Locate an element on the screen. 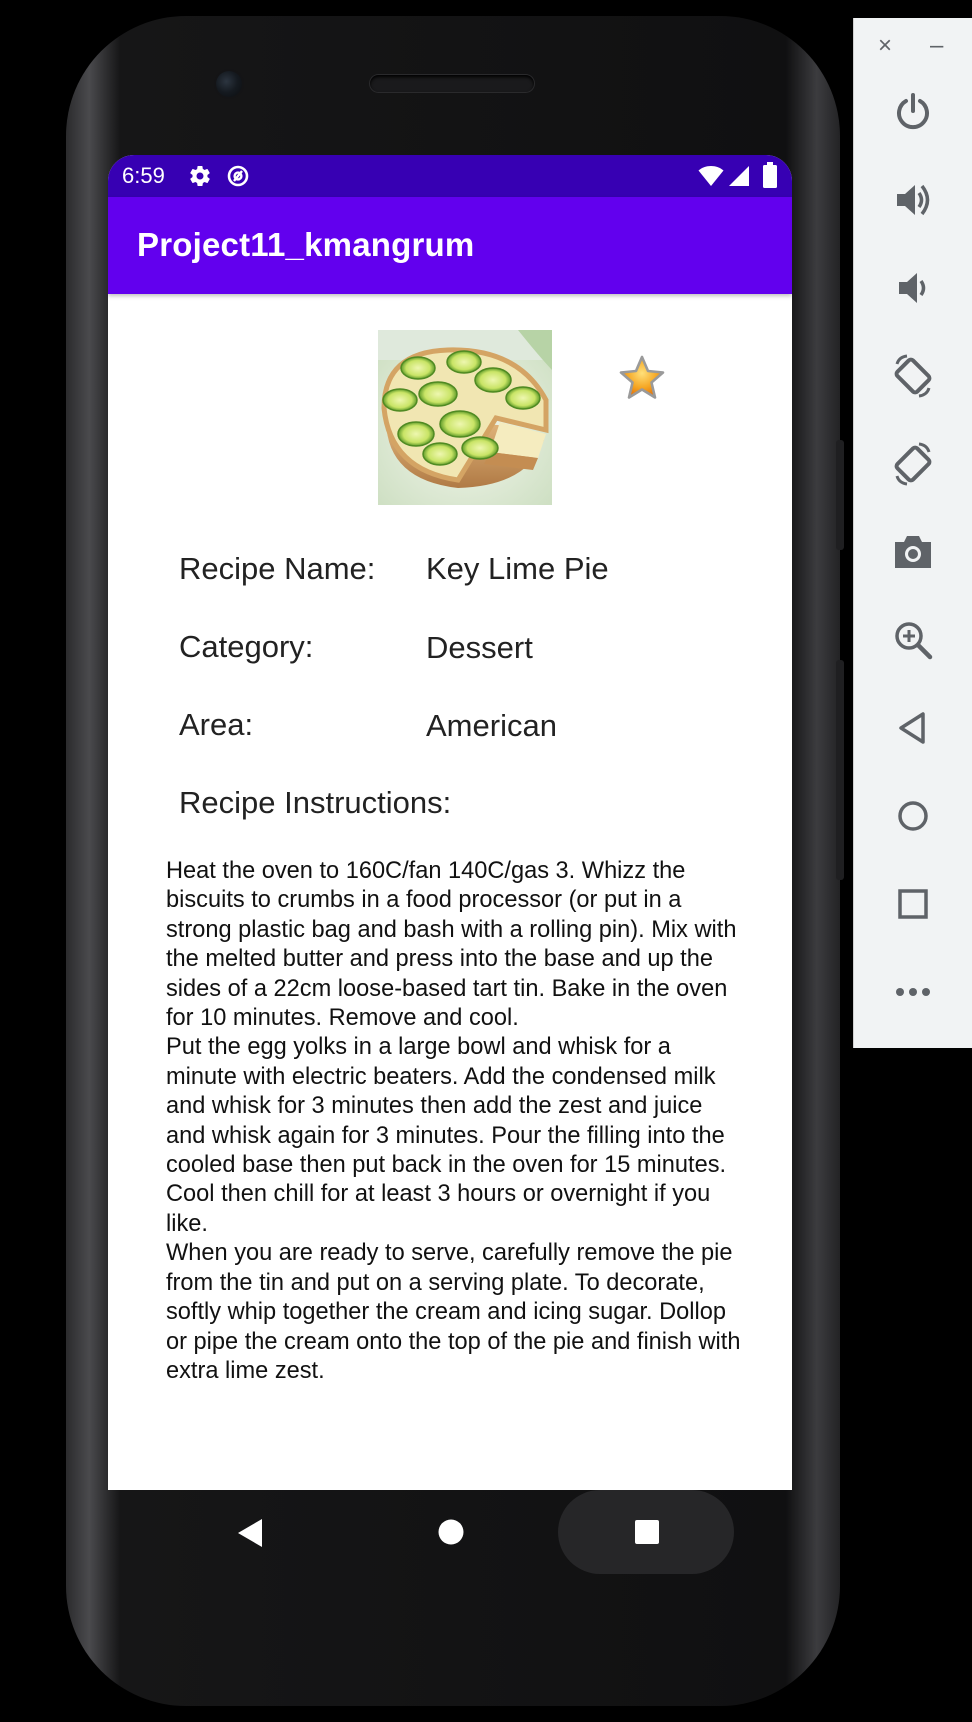  key-lime-pie-photo is located at coordinates (465, 417).